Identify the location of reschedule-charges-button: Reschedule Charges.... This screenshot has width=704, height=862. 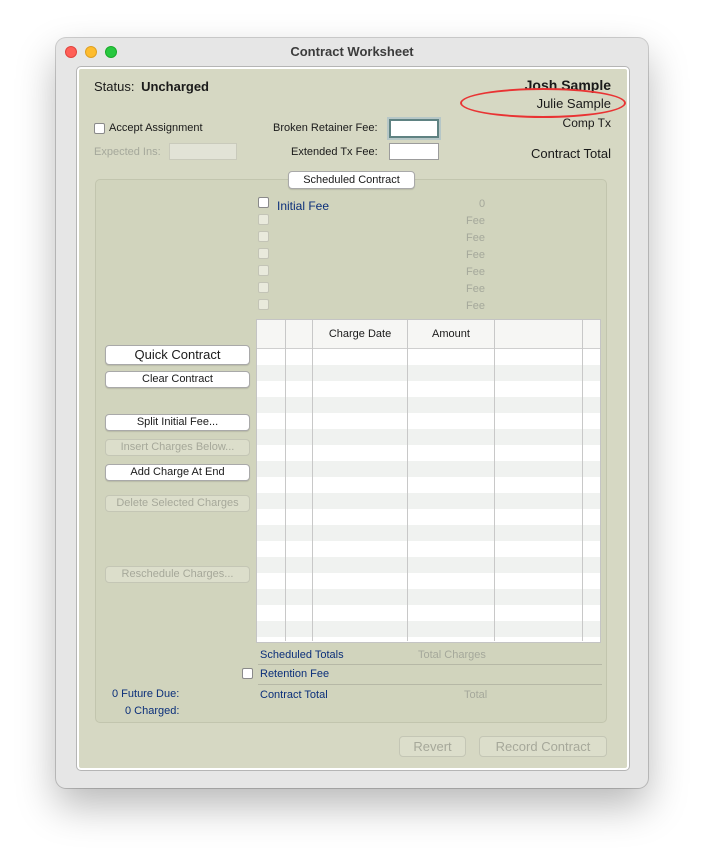
(177, 574).